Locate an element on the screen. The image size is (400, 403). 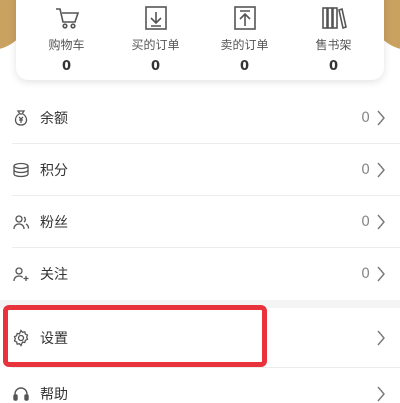
menu-item-settings: 设置 is located at coordinates (200, 338).